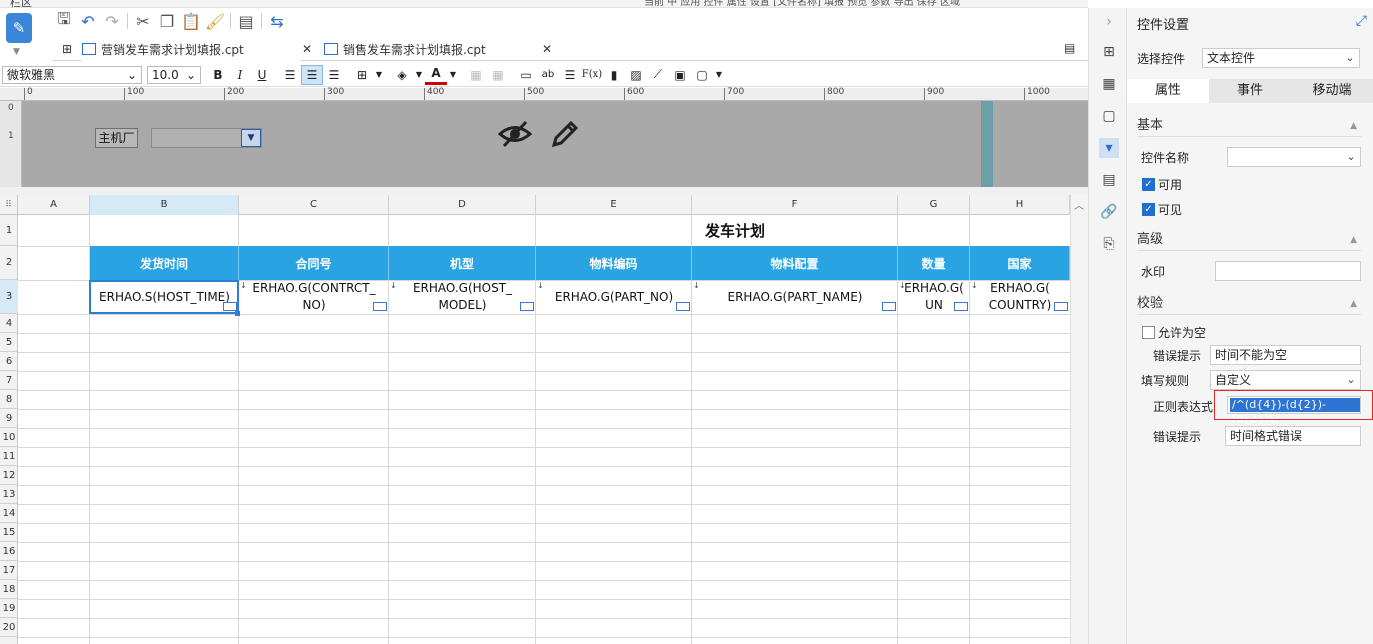  I want to click on chart-icon: ▮, so click(614, 75).